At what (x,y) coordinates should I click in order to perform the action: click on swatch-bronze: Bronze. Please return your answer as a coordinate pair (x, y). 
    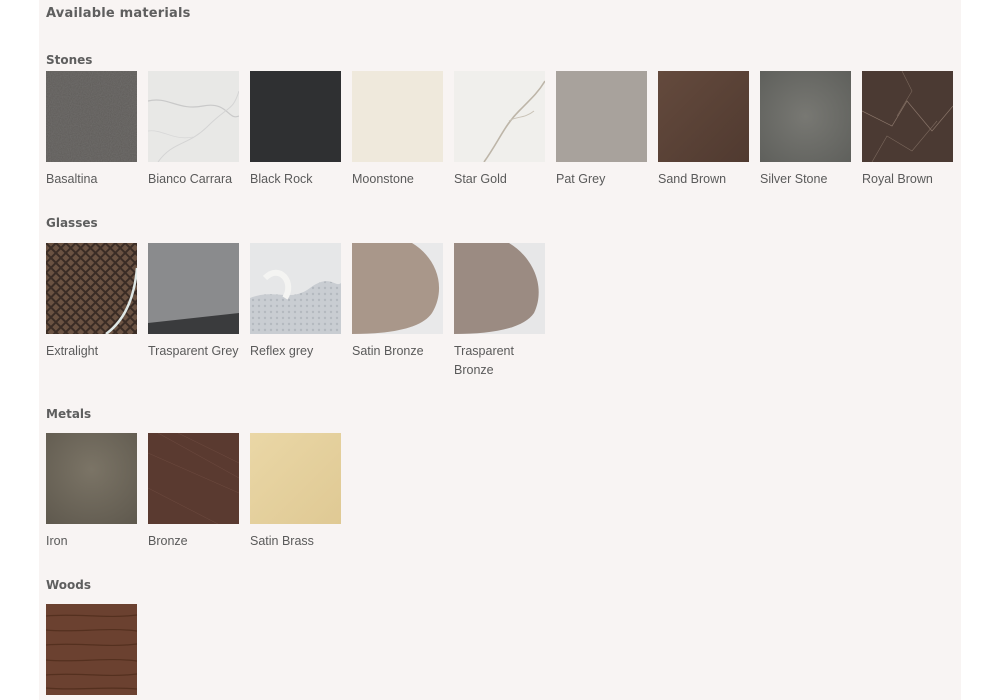
    Looking at the image, I should click on (193, 492).